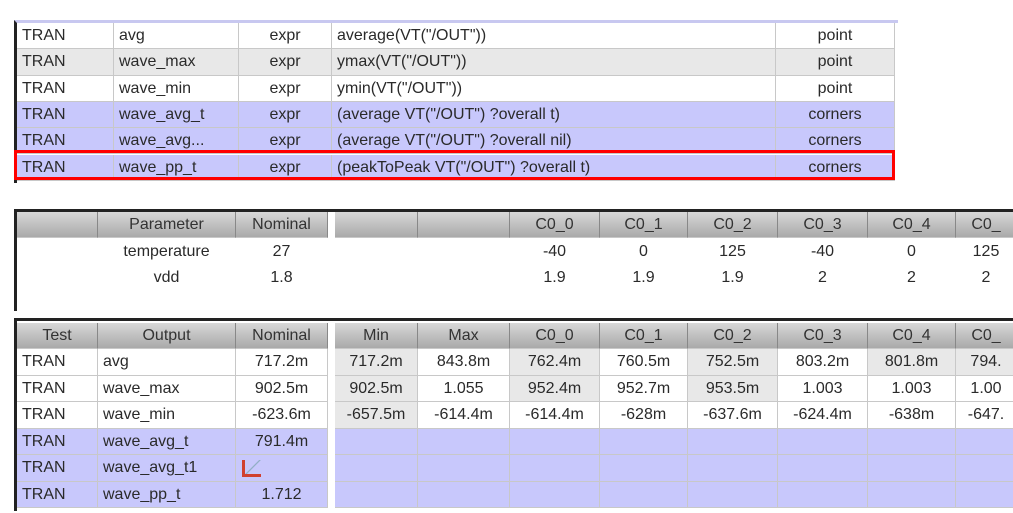  I want to click on result-value-cell: 953.5m, so click(733, 388).